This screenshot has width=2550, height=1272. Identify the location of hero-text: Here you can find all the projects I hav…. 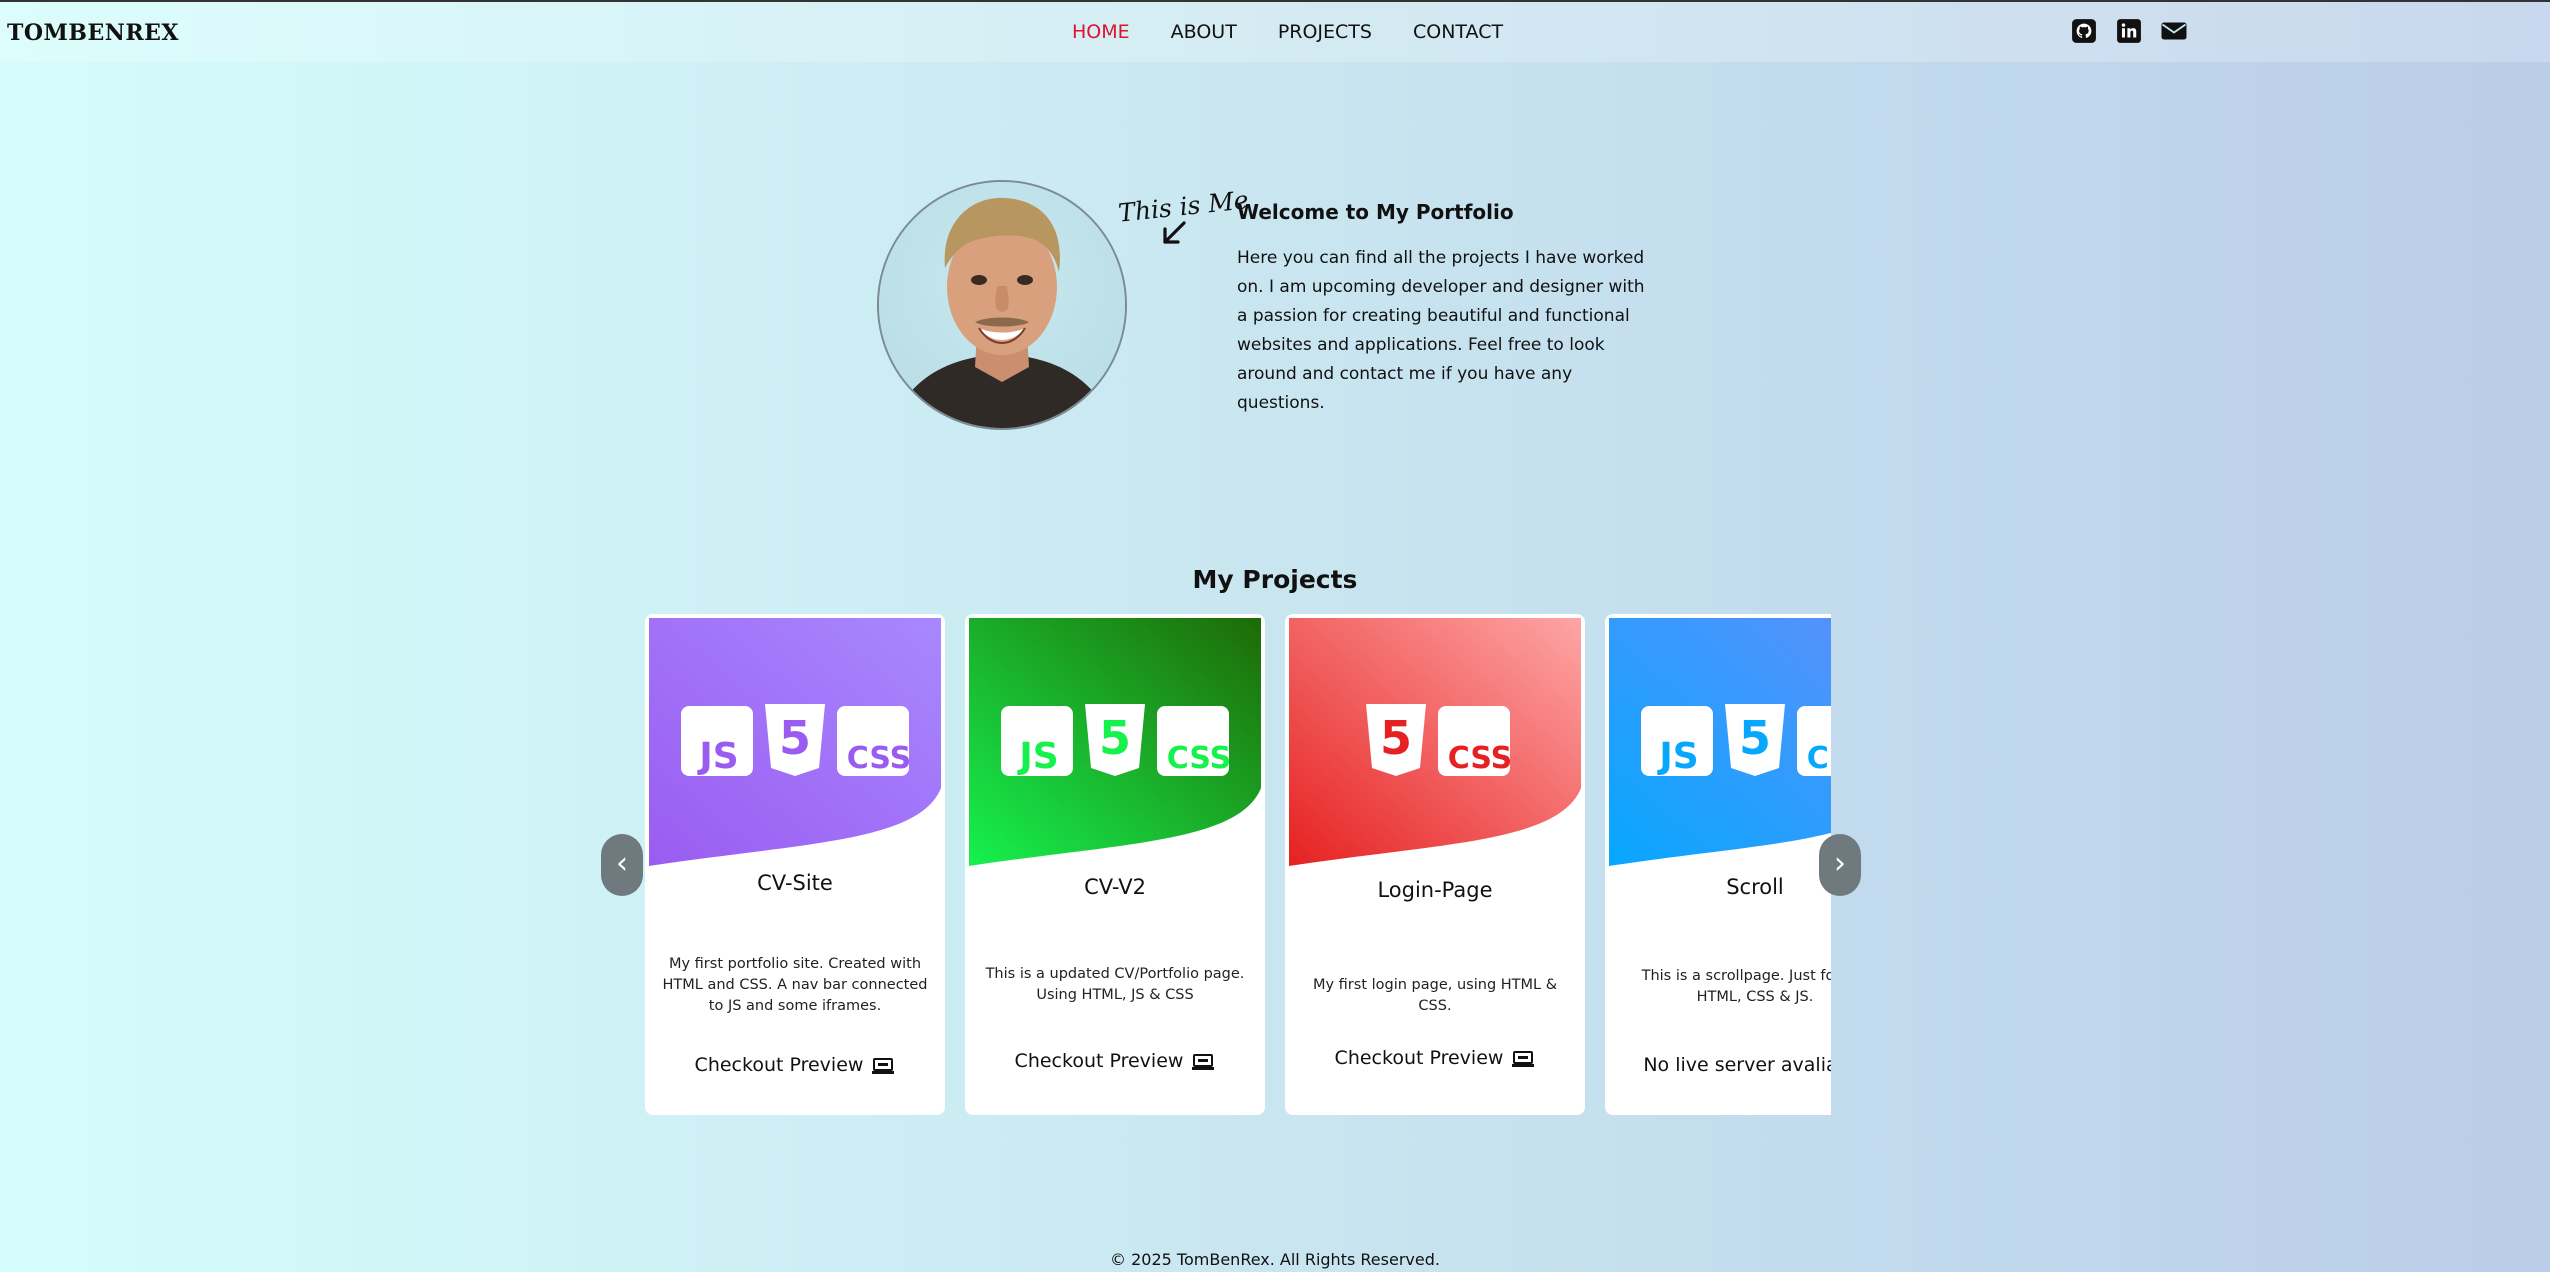
(1441, 330).